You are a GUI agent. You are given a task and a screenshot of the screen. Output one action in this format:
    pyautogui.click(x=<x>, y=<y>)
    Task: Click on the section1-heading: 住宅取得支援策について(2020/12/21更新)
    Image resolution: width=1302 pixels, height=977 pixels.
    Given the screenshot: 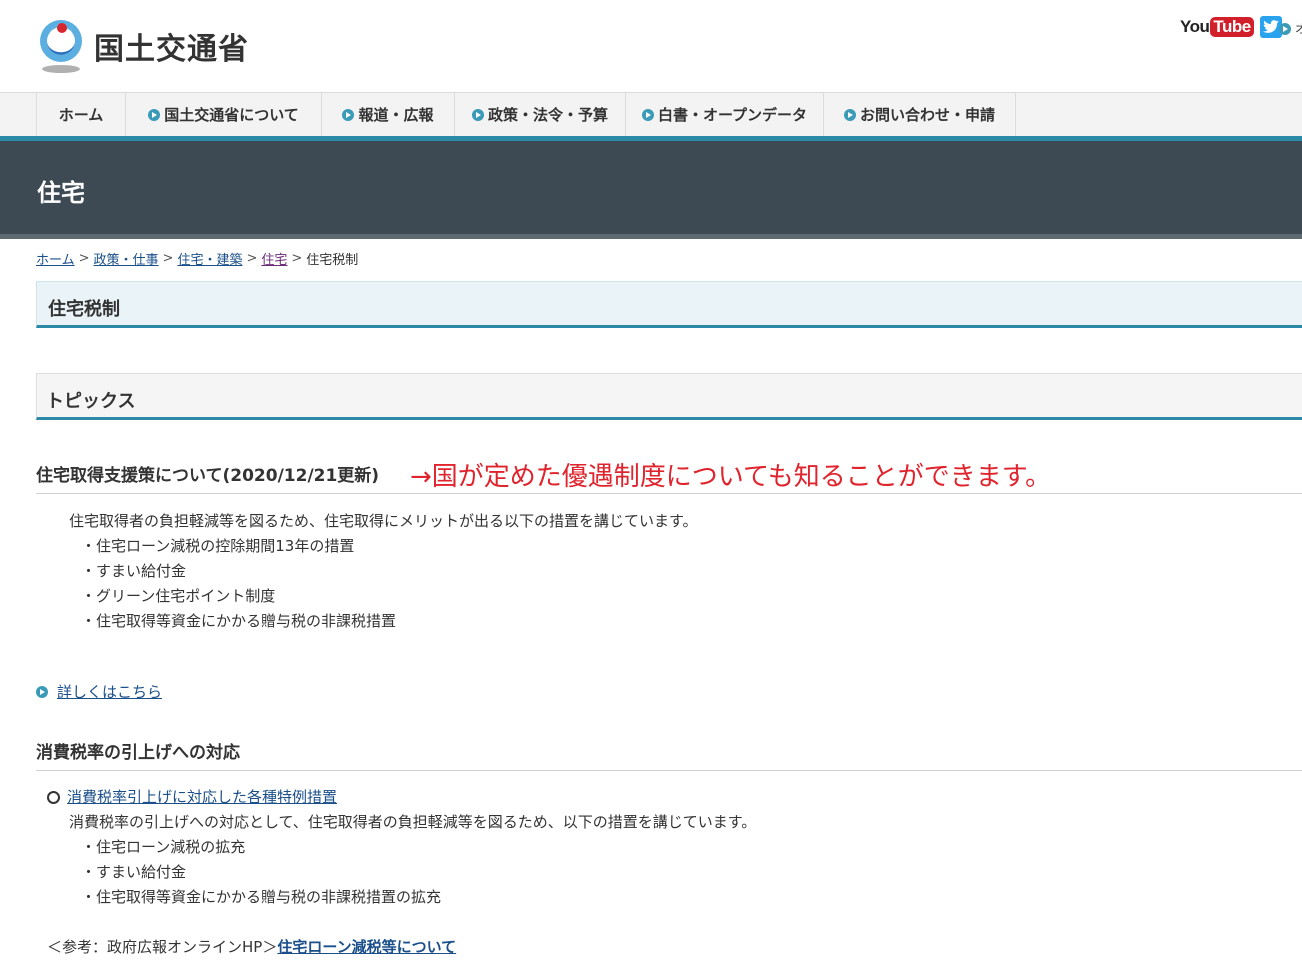 What is the action you would take?
    pyautogui.click(x=208, y=476)
    